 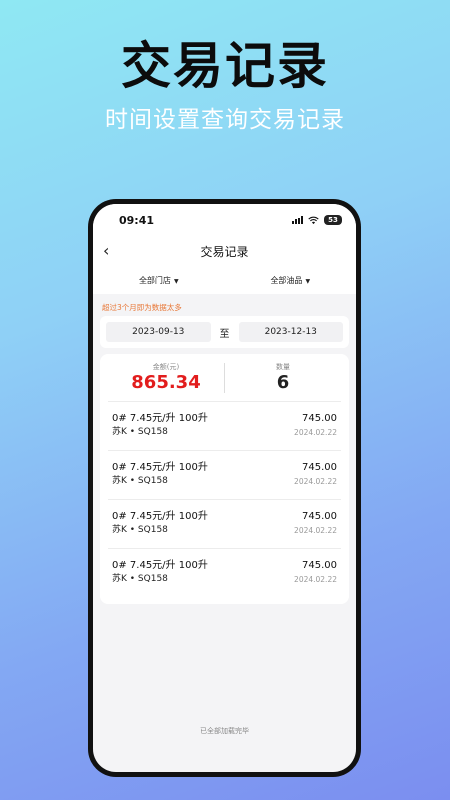 I want to click on start-date-field: 2023-09-13, so click(x=158, y=332).